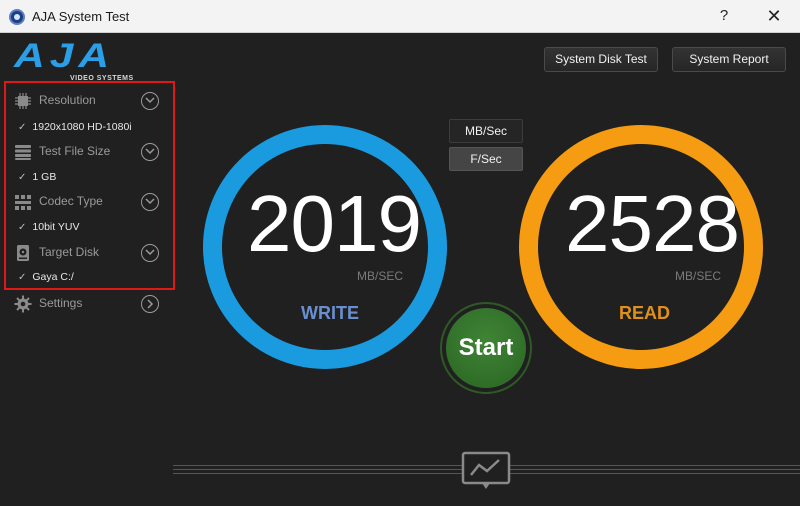  I want to click on codec-type-label: Codec Type, so click(71, 201).